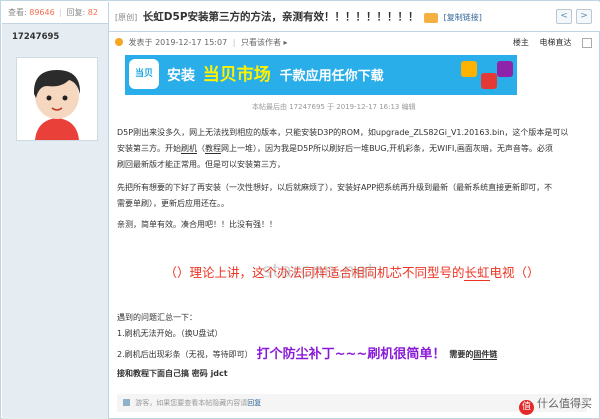  I want to click on chevron-left-icon: <, so click(564, 16).